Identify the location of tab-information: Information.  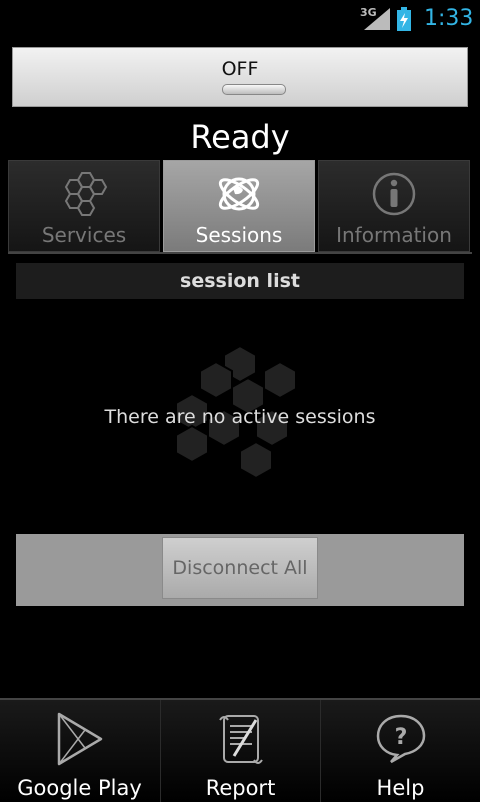
(394, 206).